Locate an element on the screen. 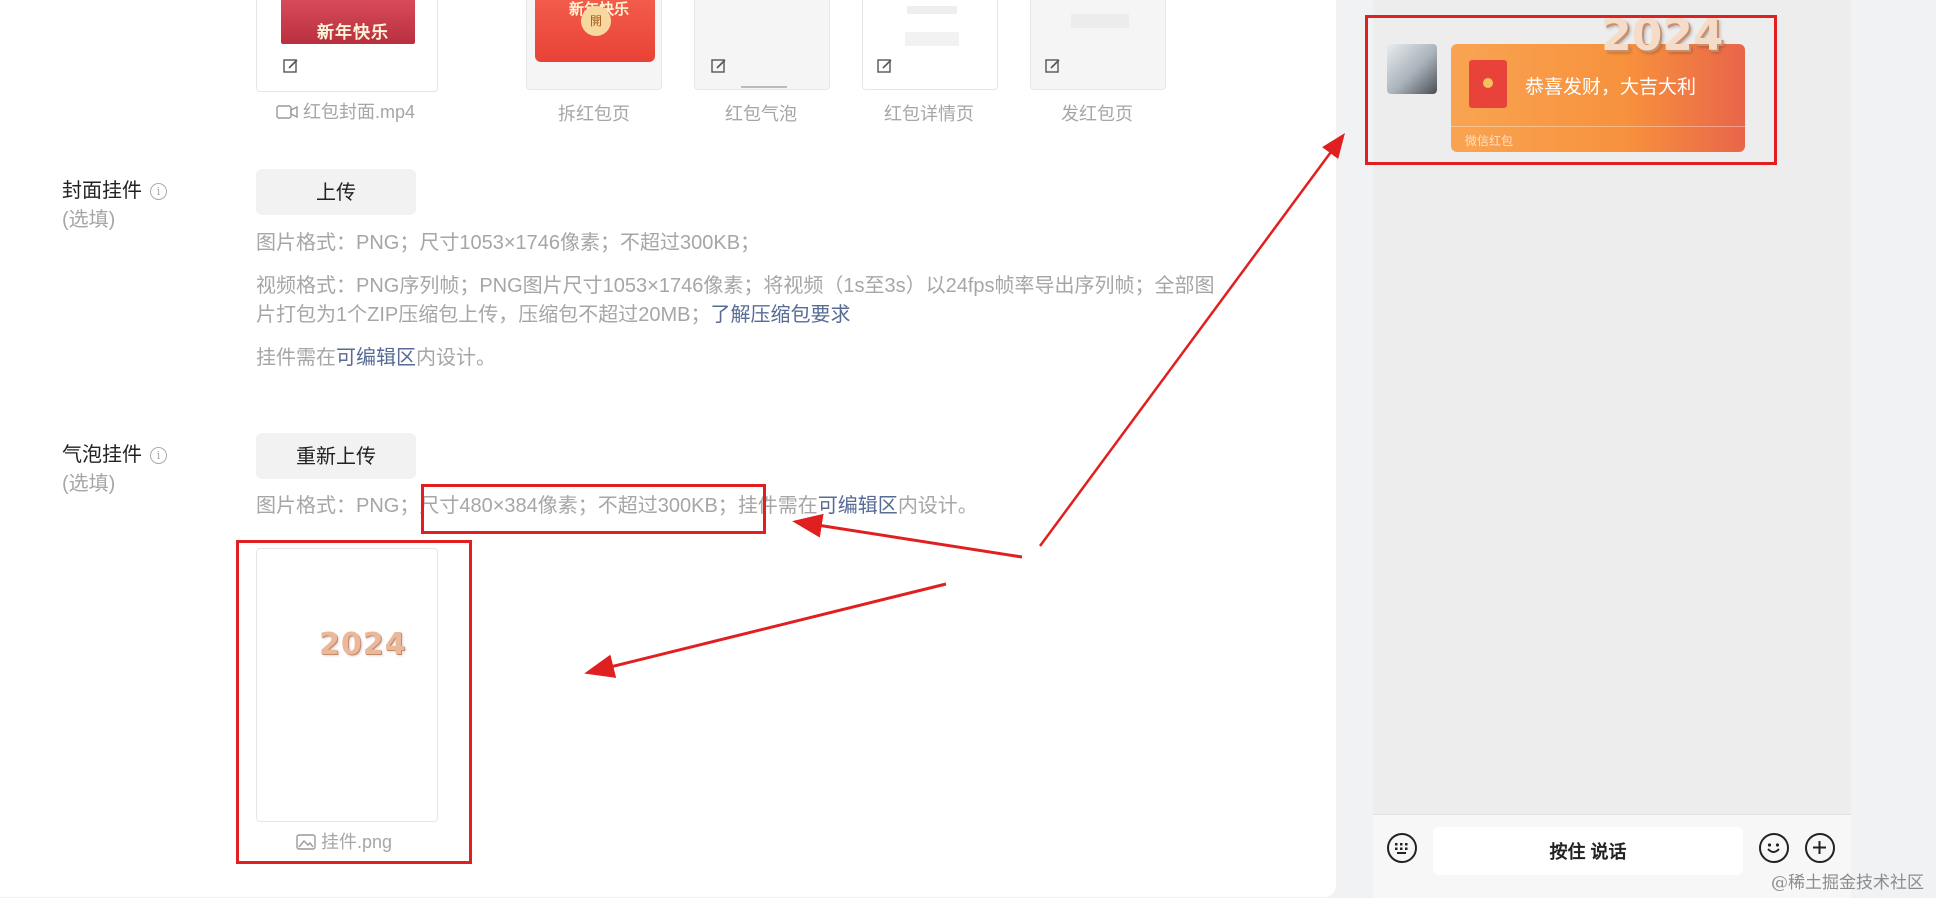 The width and height of the screenshot is (1936, 898). emoji-icon is located at coordinates (1774, 848).